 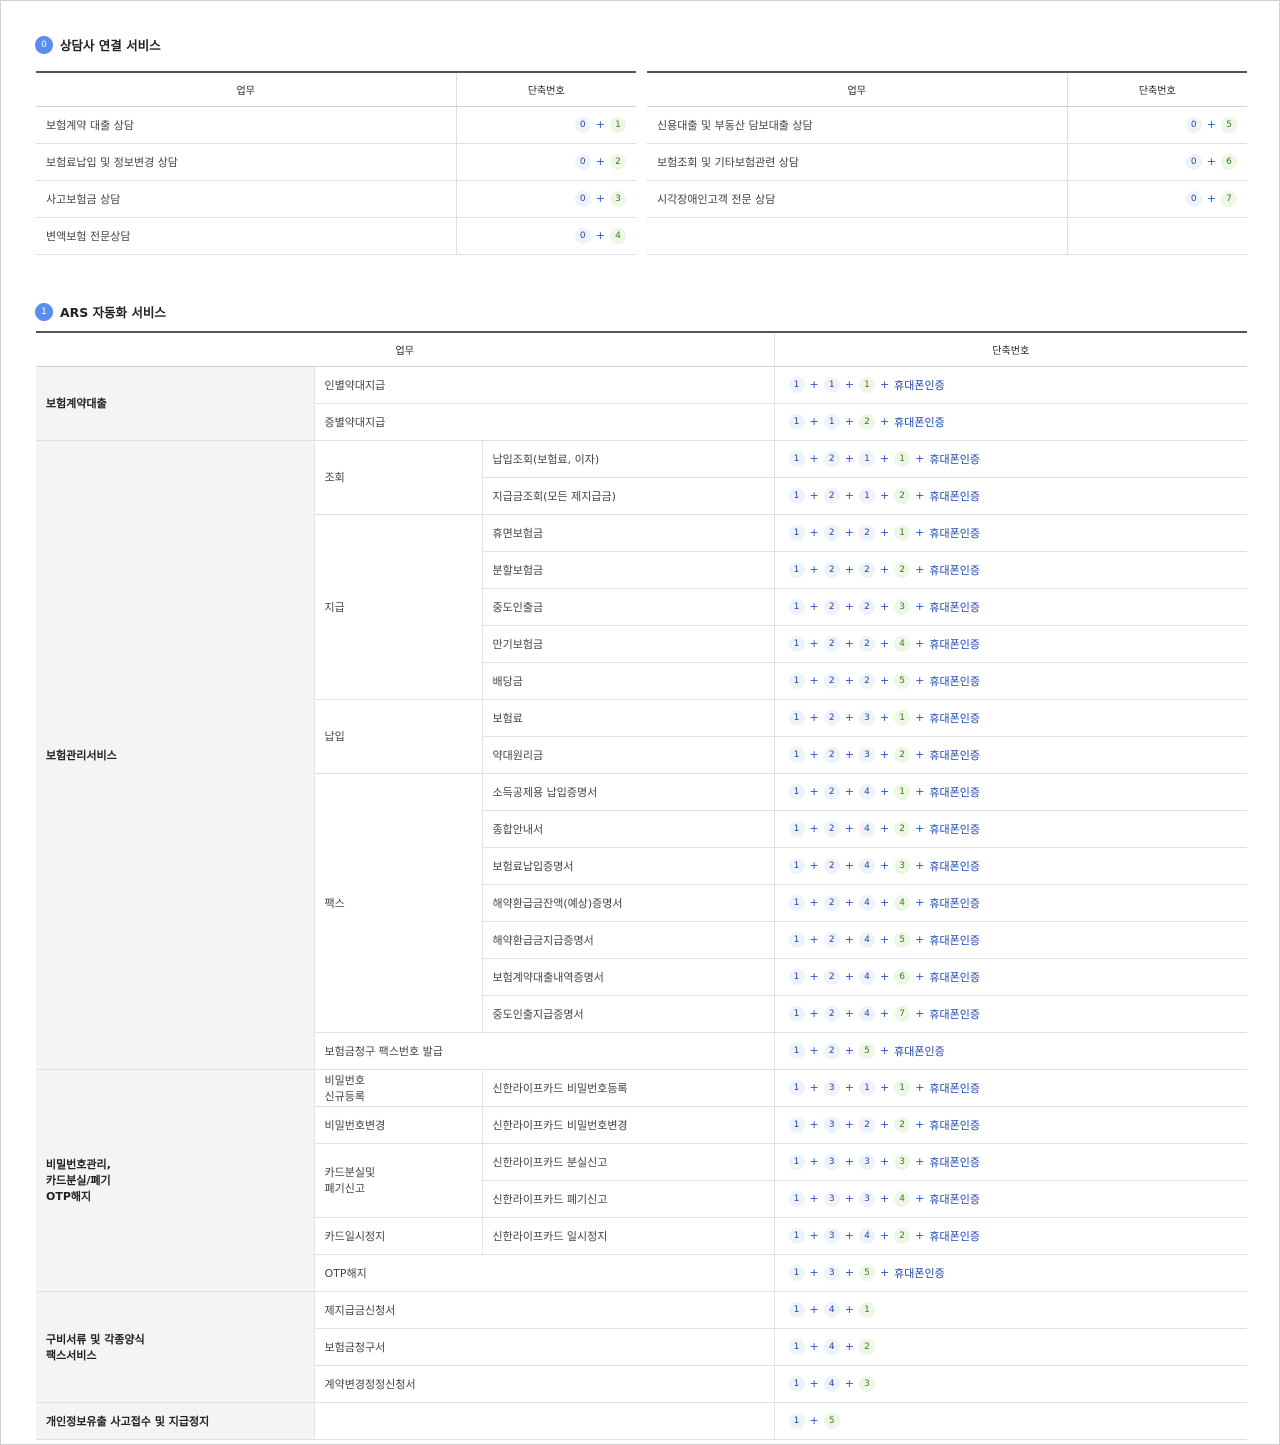 What do you see at coordinates (175, 1421) in the screenshot?
I see `category-cell: 개인정보유출 사고접수 및 지급정지` at bounding box center [175, 1421].